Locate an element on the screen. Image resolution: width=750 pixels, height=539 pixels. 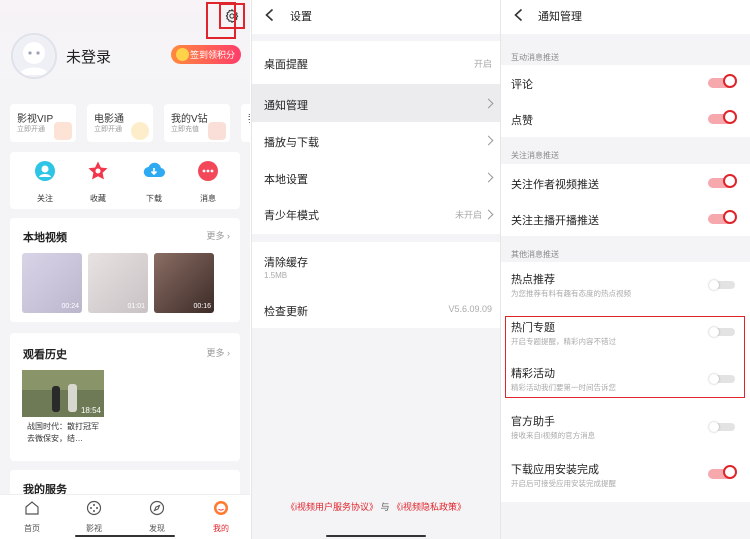
notify-nav-bar: 通知管理 is located at coordinates (625, 17).